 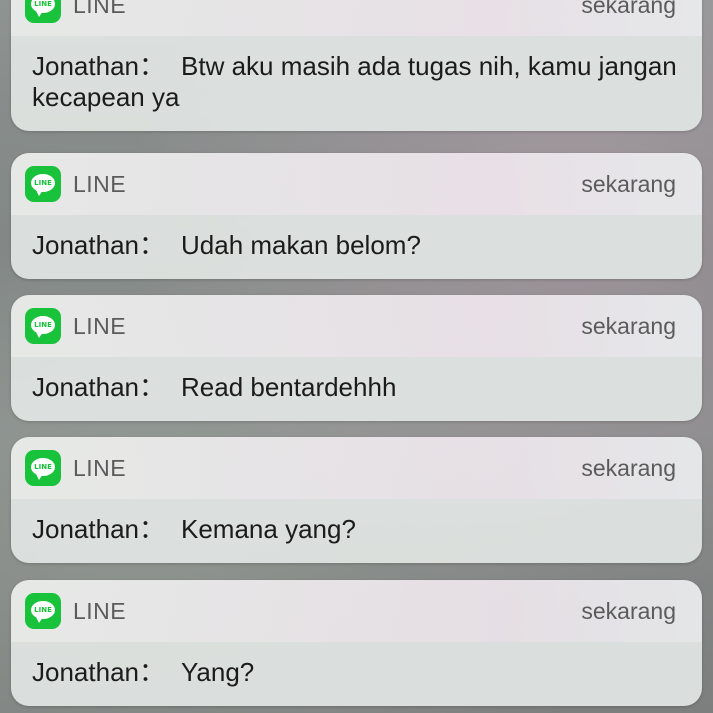 What do you see at coordinates (356, 674) in the screenshot?
I see `notification-body: Jonathan： Yang?` at bounding box center [356, 674].